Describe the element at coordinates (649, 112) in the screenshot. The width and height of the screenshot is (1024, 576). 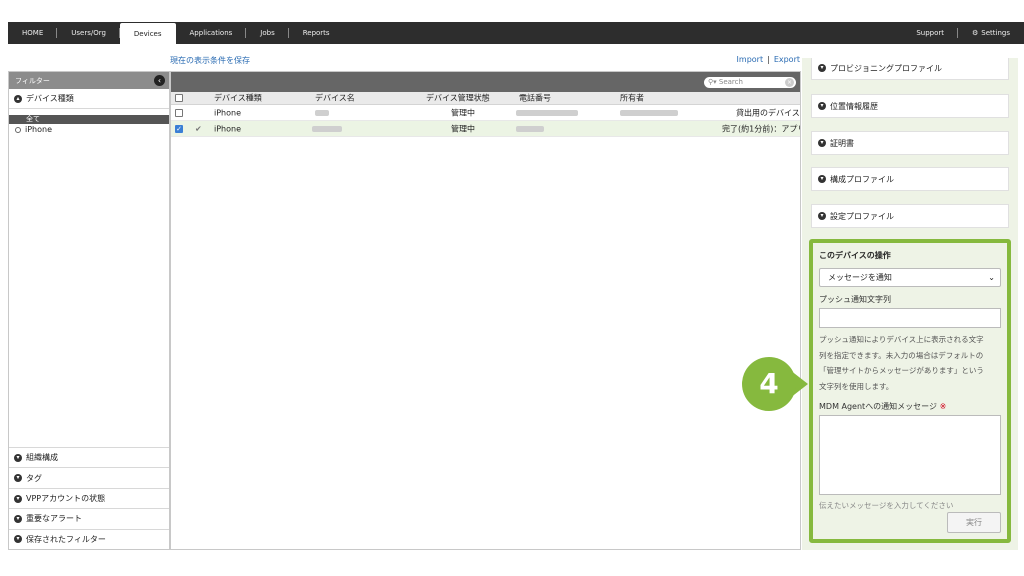
I see `cell-owner-redacted` at that location.